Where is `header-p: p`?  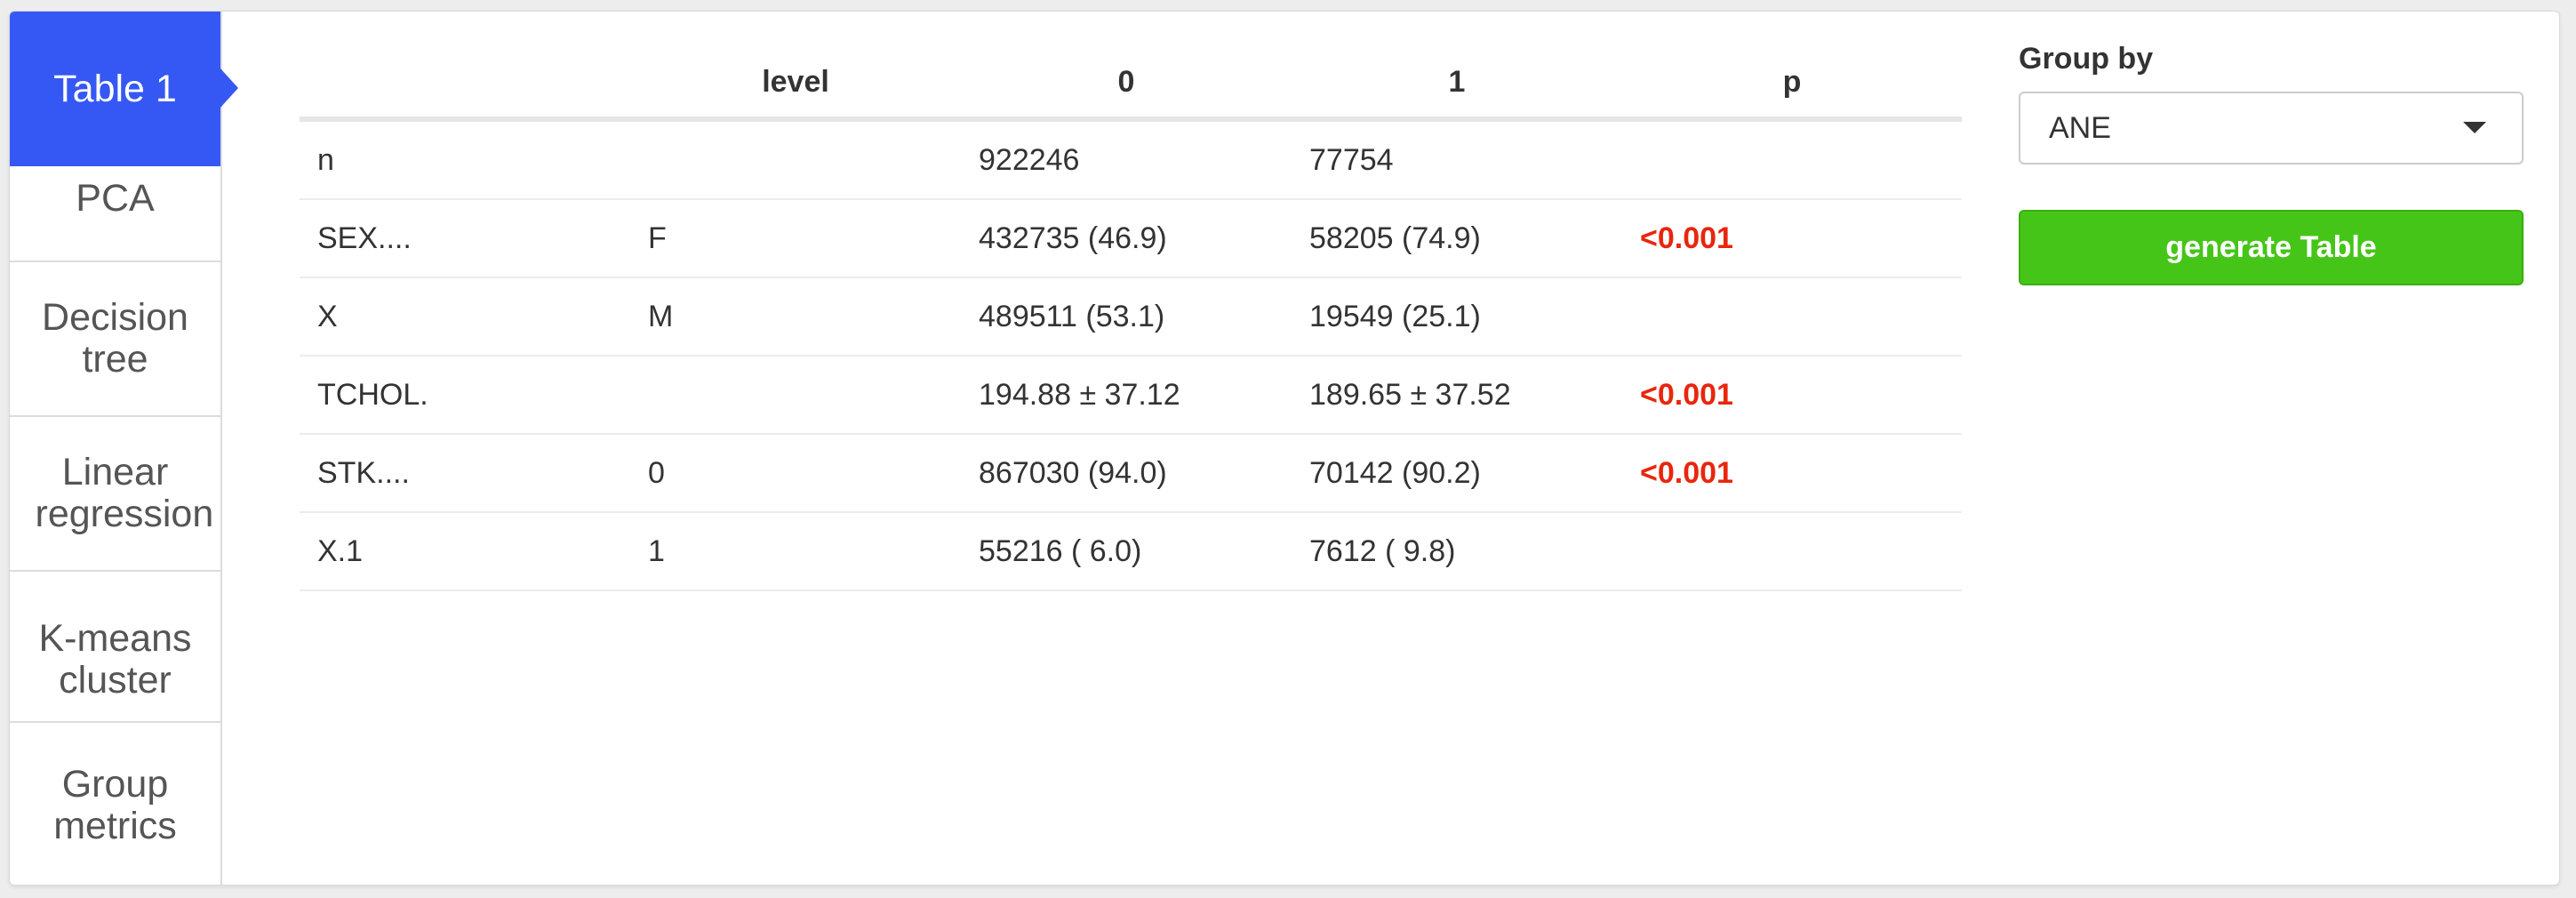 header-p: p is located at coordinates (1792, 84).